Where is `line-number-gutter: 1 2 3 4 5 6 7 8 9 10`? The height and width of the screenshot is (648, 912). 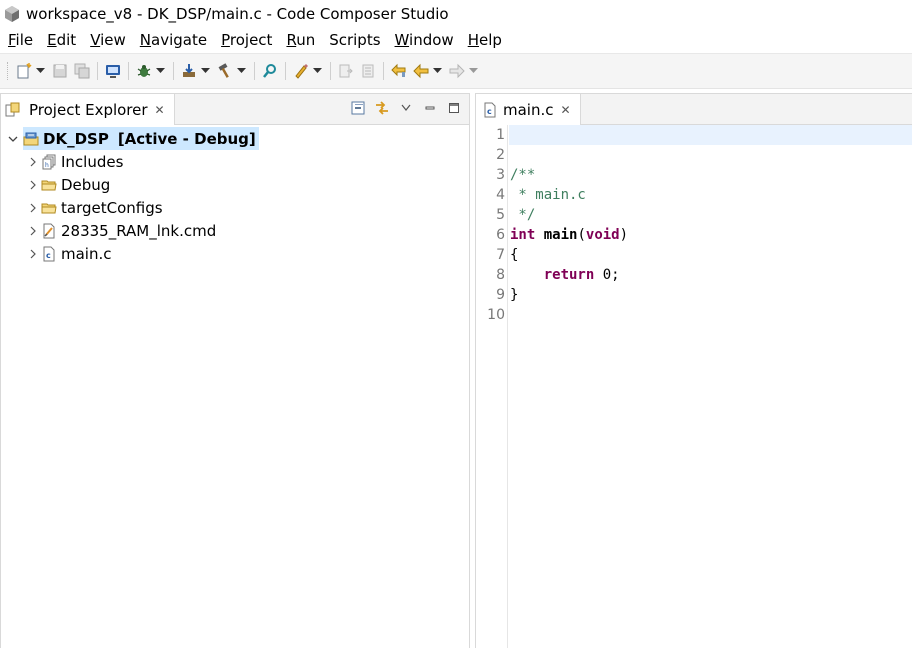
line-number-gutter: 1 2 3 4 5 6 7 8 9 10 is located at coordinates (492, 386).